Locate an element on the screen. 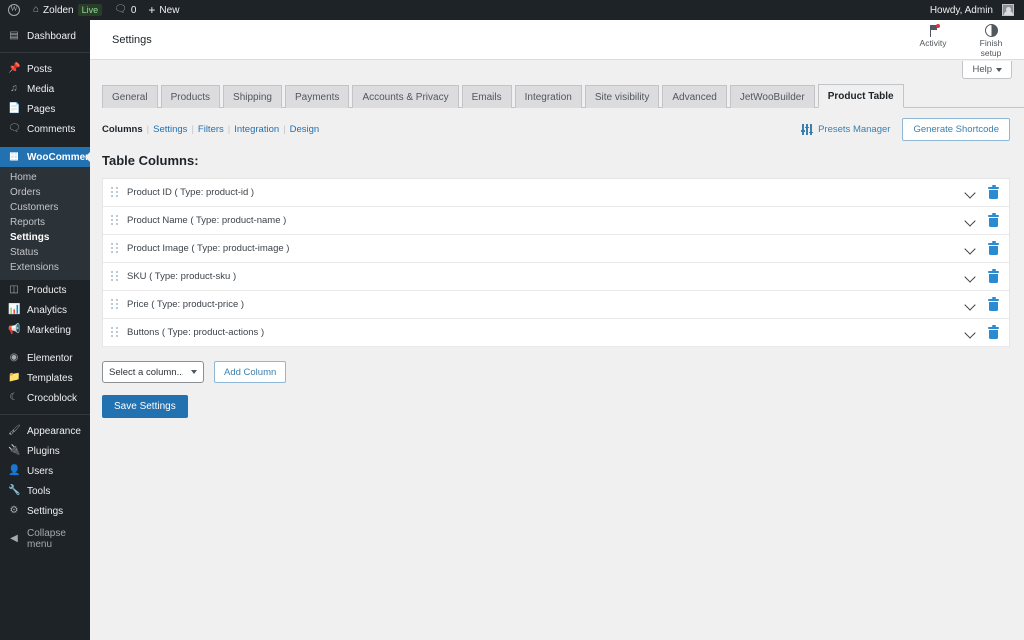 This screenshot has height=640, width=1024. table-row: Buttons ( Type: product-actions ) is located at coordinates (556, 333).